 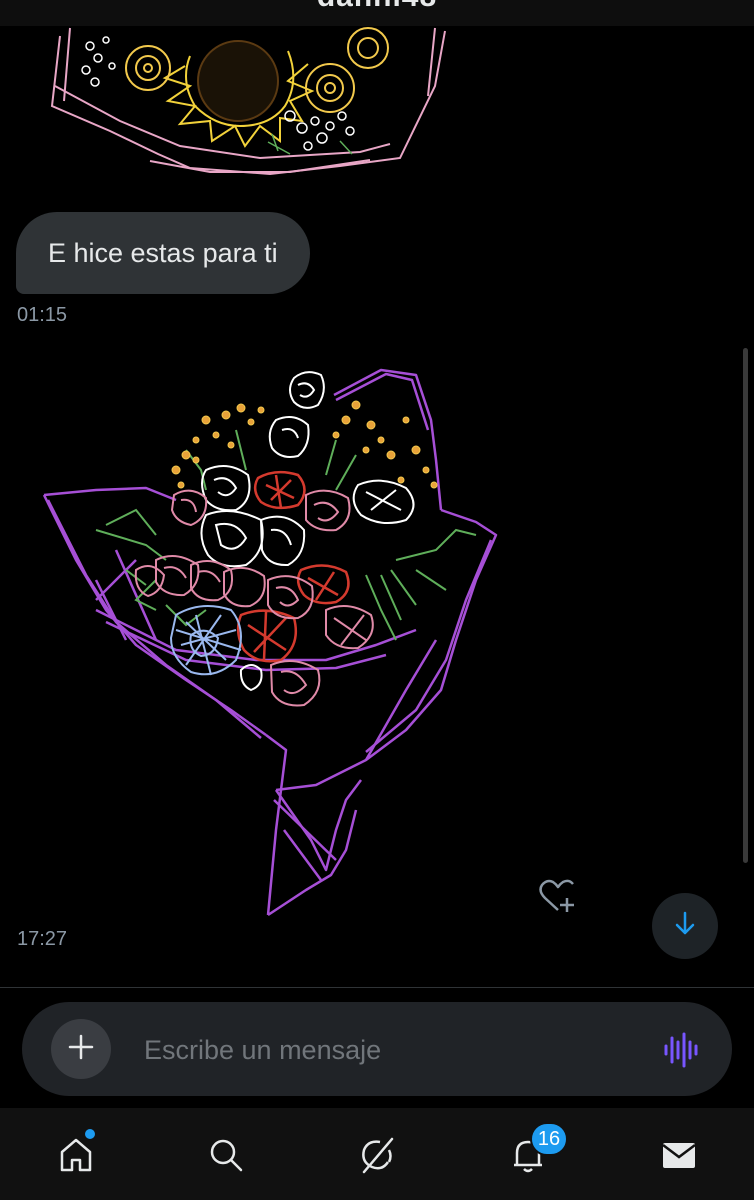 I want to click on search-icon, so click(x=226, y=1157).